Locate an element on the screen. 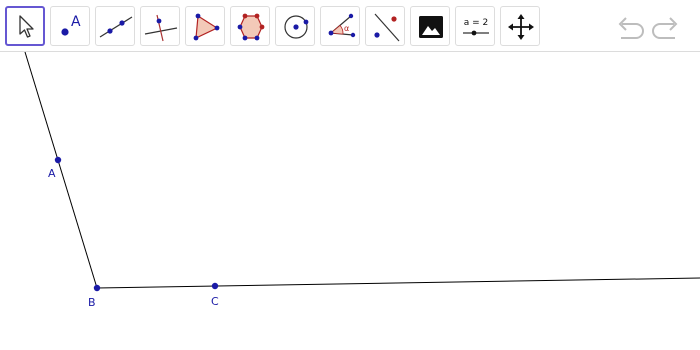  point-tool-button: A is located at coordinates (70, 26).